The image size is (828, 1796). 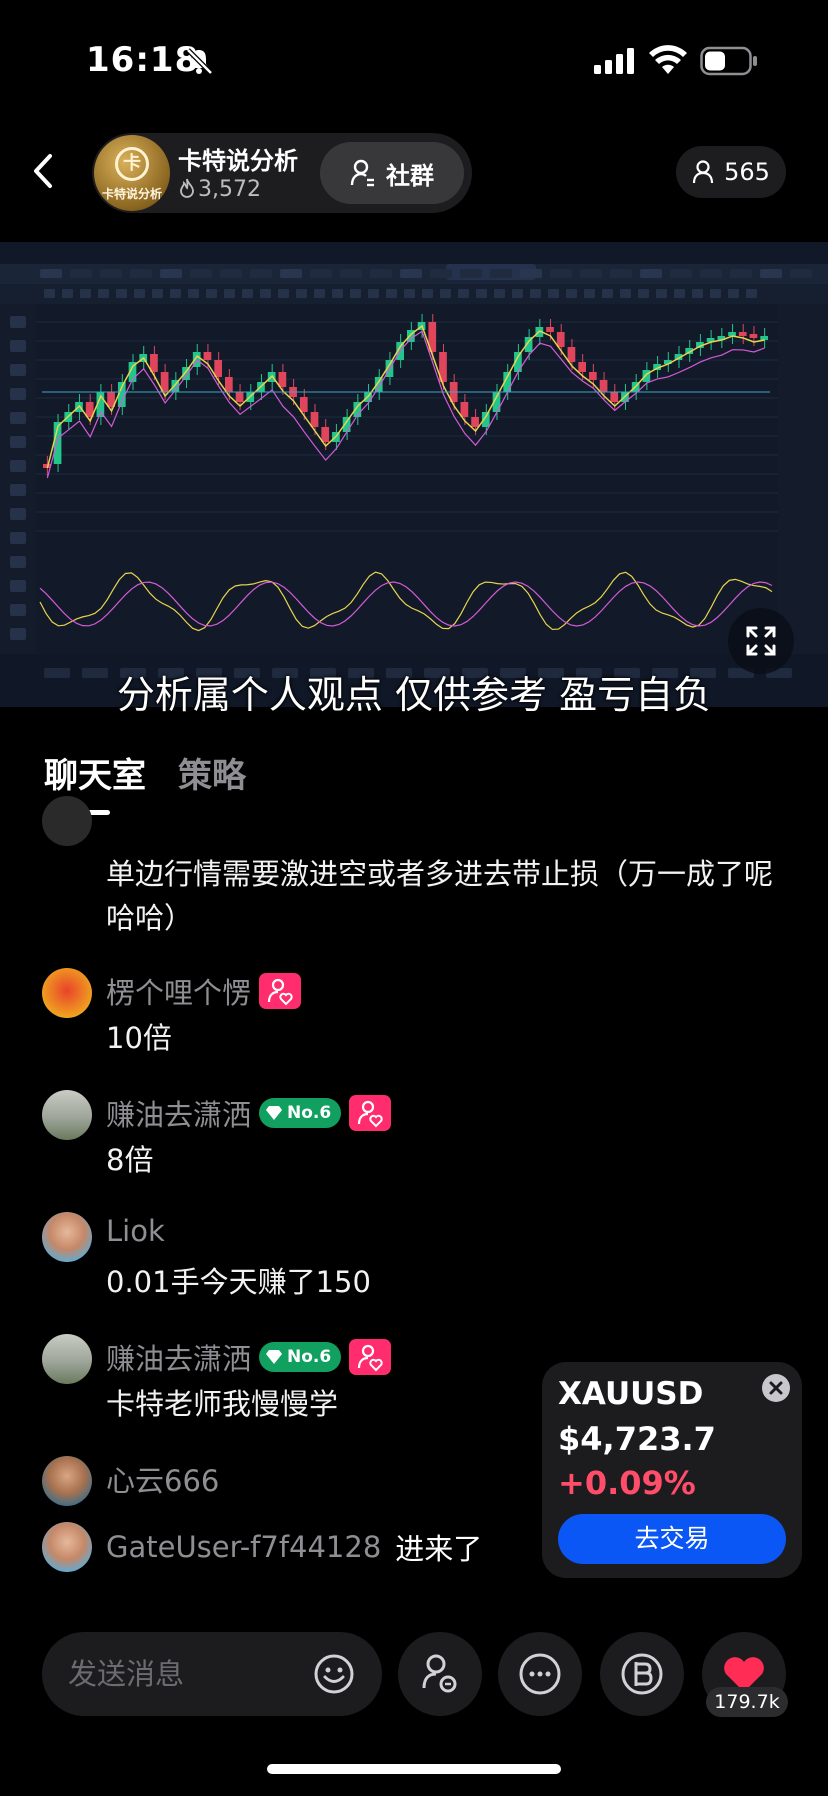 What do you see at coordinates (212, 772) in the screenshot?
I see `tab-strategy: 策略` at bounding box center [212, 772].